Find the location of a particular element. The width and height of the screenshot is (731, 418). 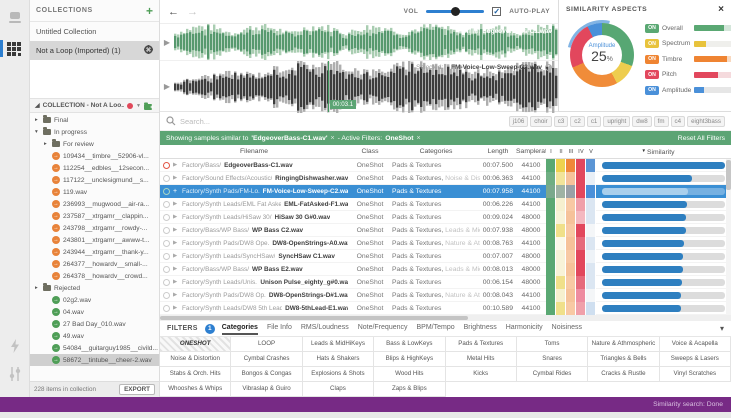

category-button: Cracks & Rustle is located at coordinates (624, 374).